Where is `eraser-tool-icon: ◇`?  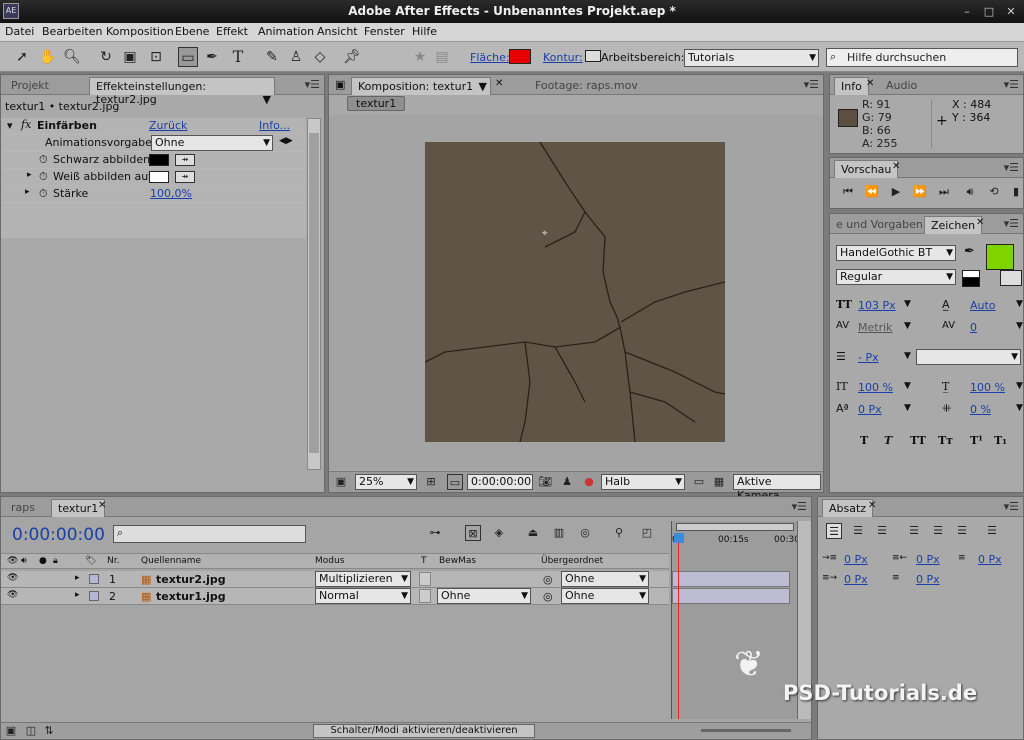
eraser-tool-icon: ◇ is located at coordinates (320, 57).